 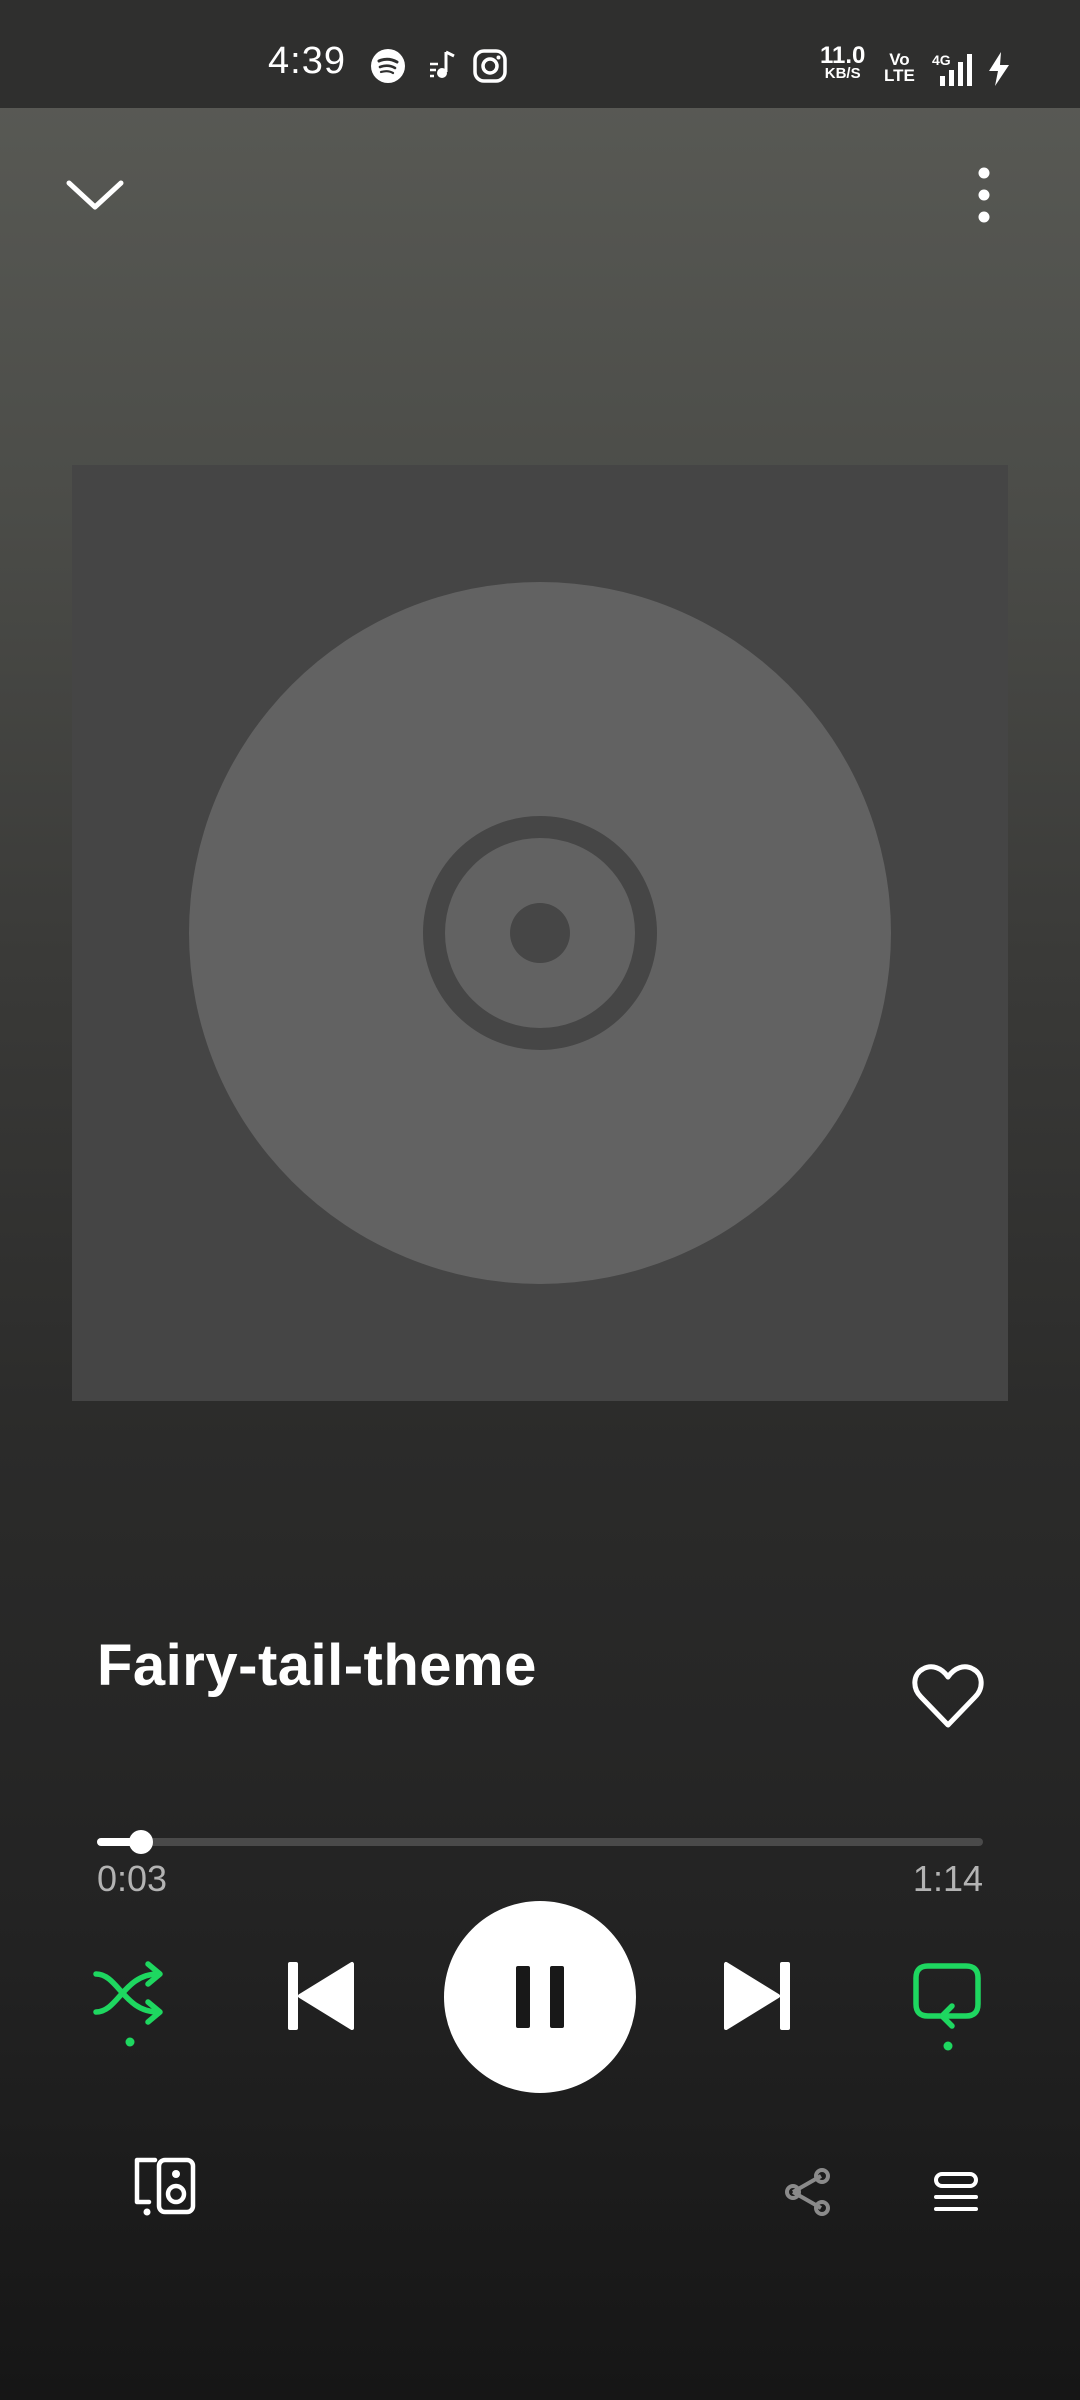 What do you see at coordinates (490, 66) in the screenshot?
I see `instagram-icon` at bounding box center [490, 66].